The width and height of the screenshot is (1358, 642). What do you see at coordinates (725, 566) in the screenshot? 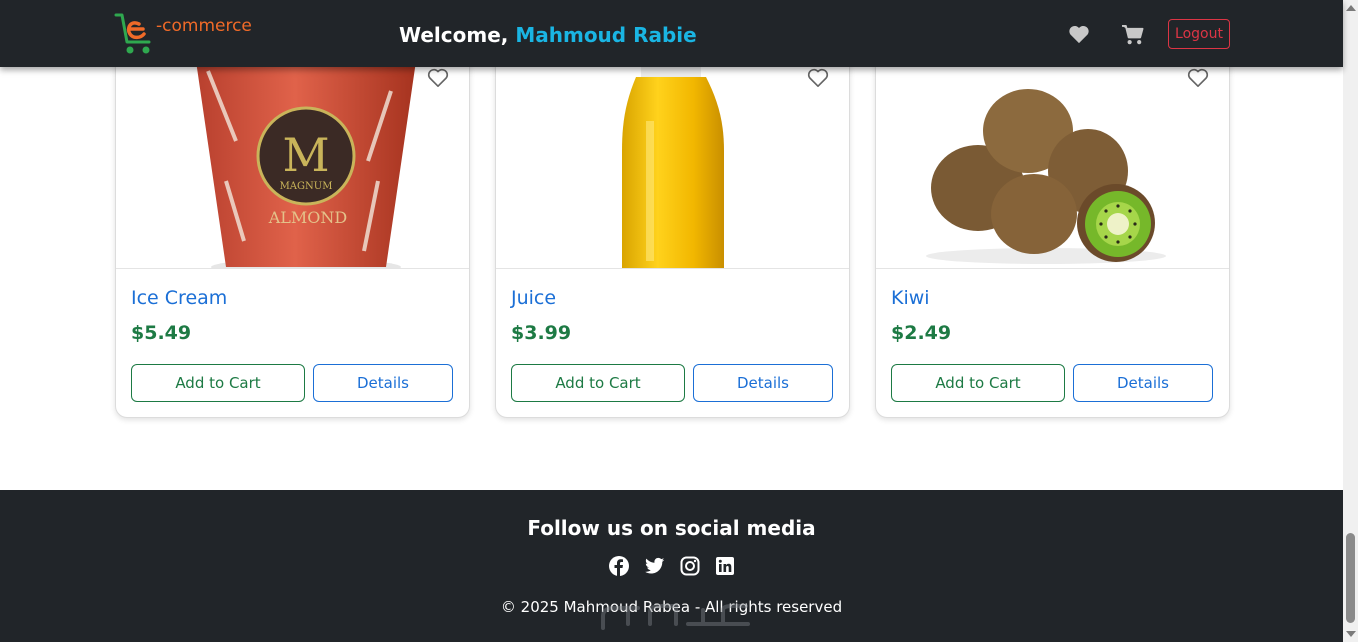
I see `linkedin-icon` at bounding box center [725, 566].